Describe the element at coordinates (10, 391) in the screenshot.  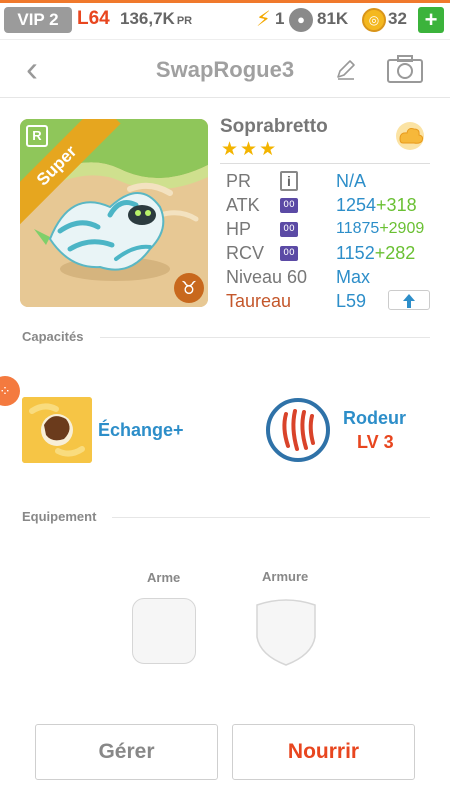
I see `side-menu-tab-icon: ⁘` at that location.